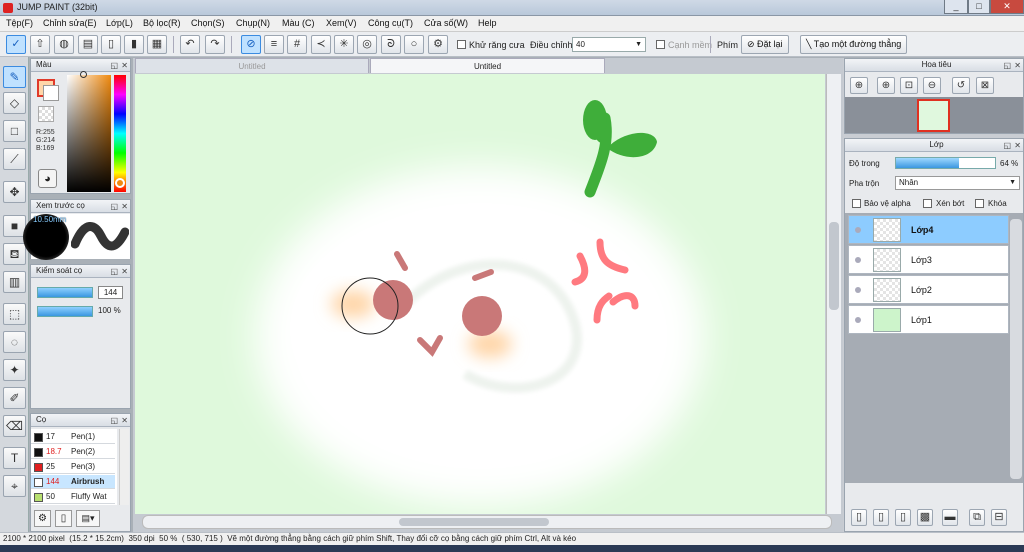 The height and width of the screenshot is (552, 1024). Describe the element at coordinates (999, 517) in the screenshot. I see `merge-layer-icon: ⊟` at that location.